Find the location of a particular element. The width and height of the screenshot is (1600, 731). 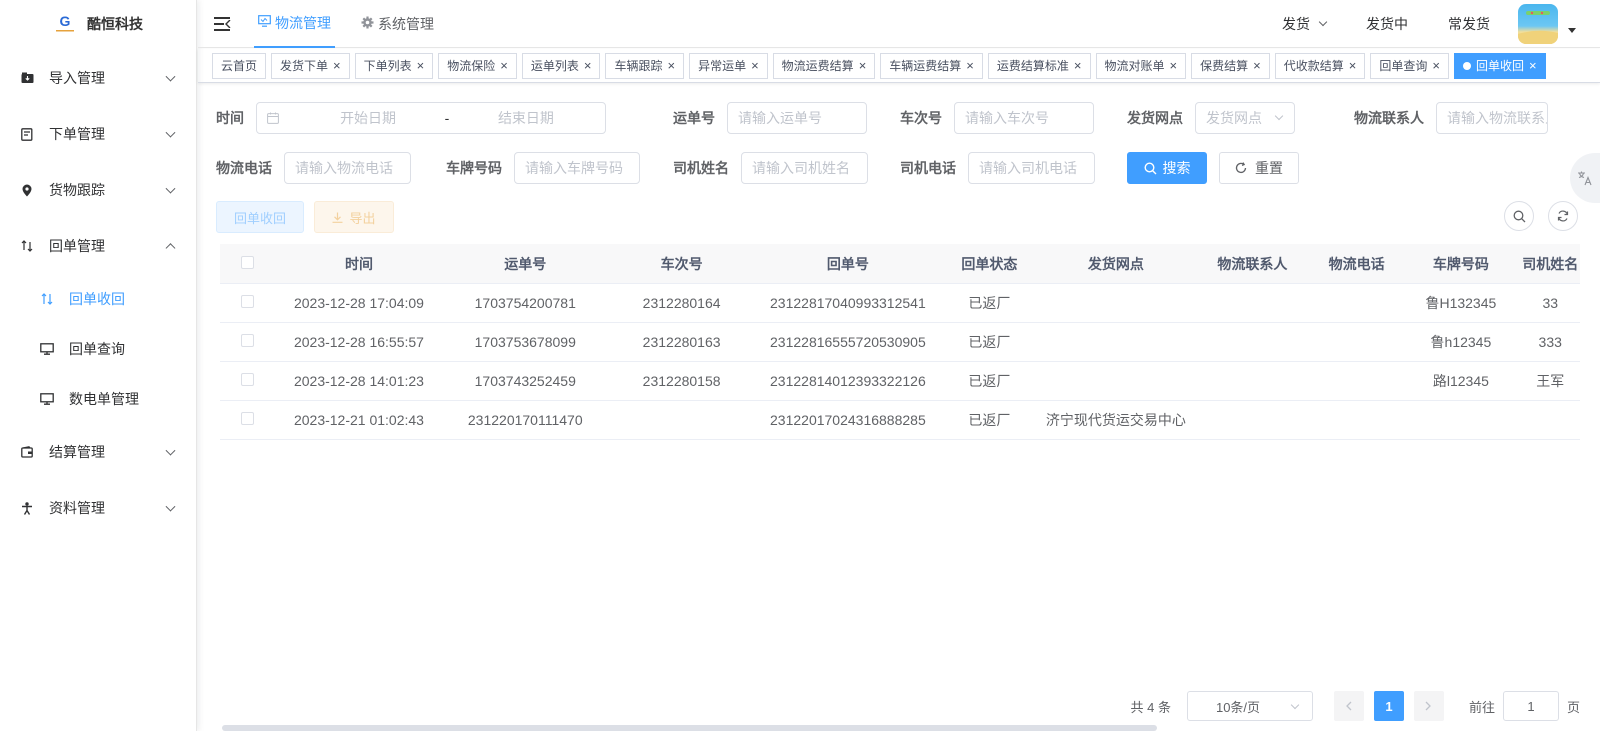

trip-input: 请输入车次号 is located at coordinates (1024, 118).